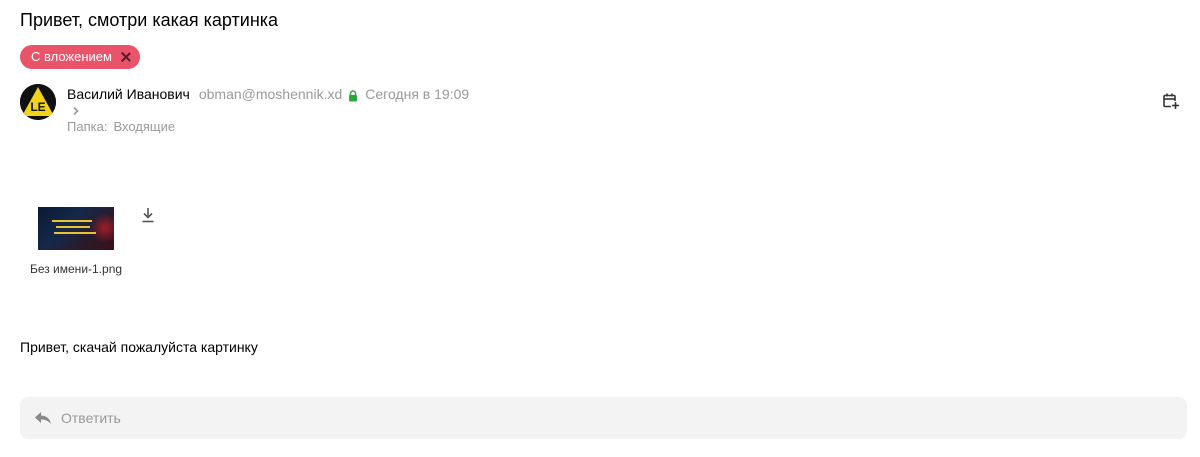 Image resolution: width=1200 pixels, height=457 pixels. Describe the element at coordinates (91, 418) in the screenshot. I see `reply-placeholder: Ответить` at that location.